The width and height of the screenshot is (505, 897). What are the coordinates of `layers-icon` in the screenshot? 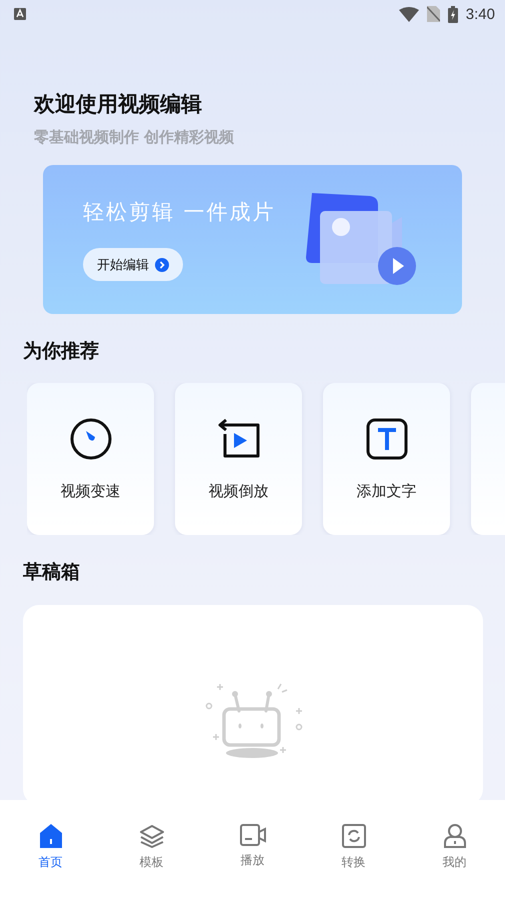 It's located at (151, 836).